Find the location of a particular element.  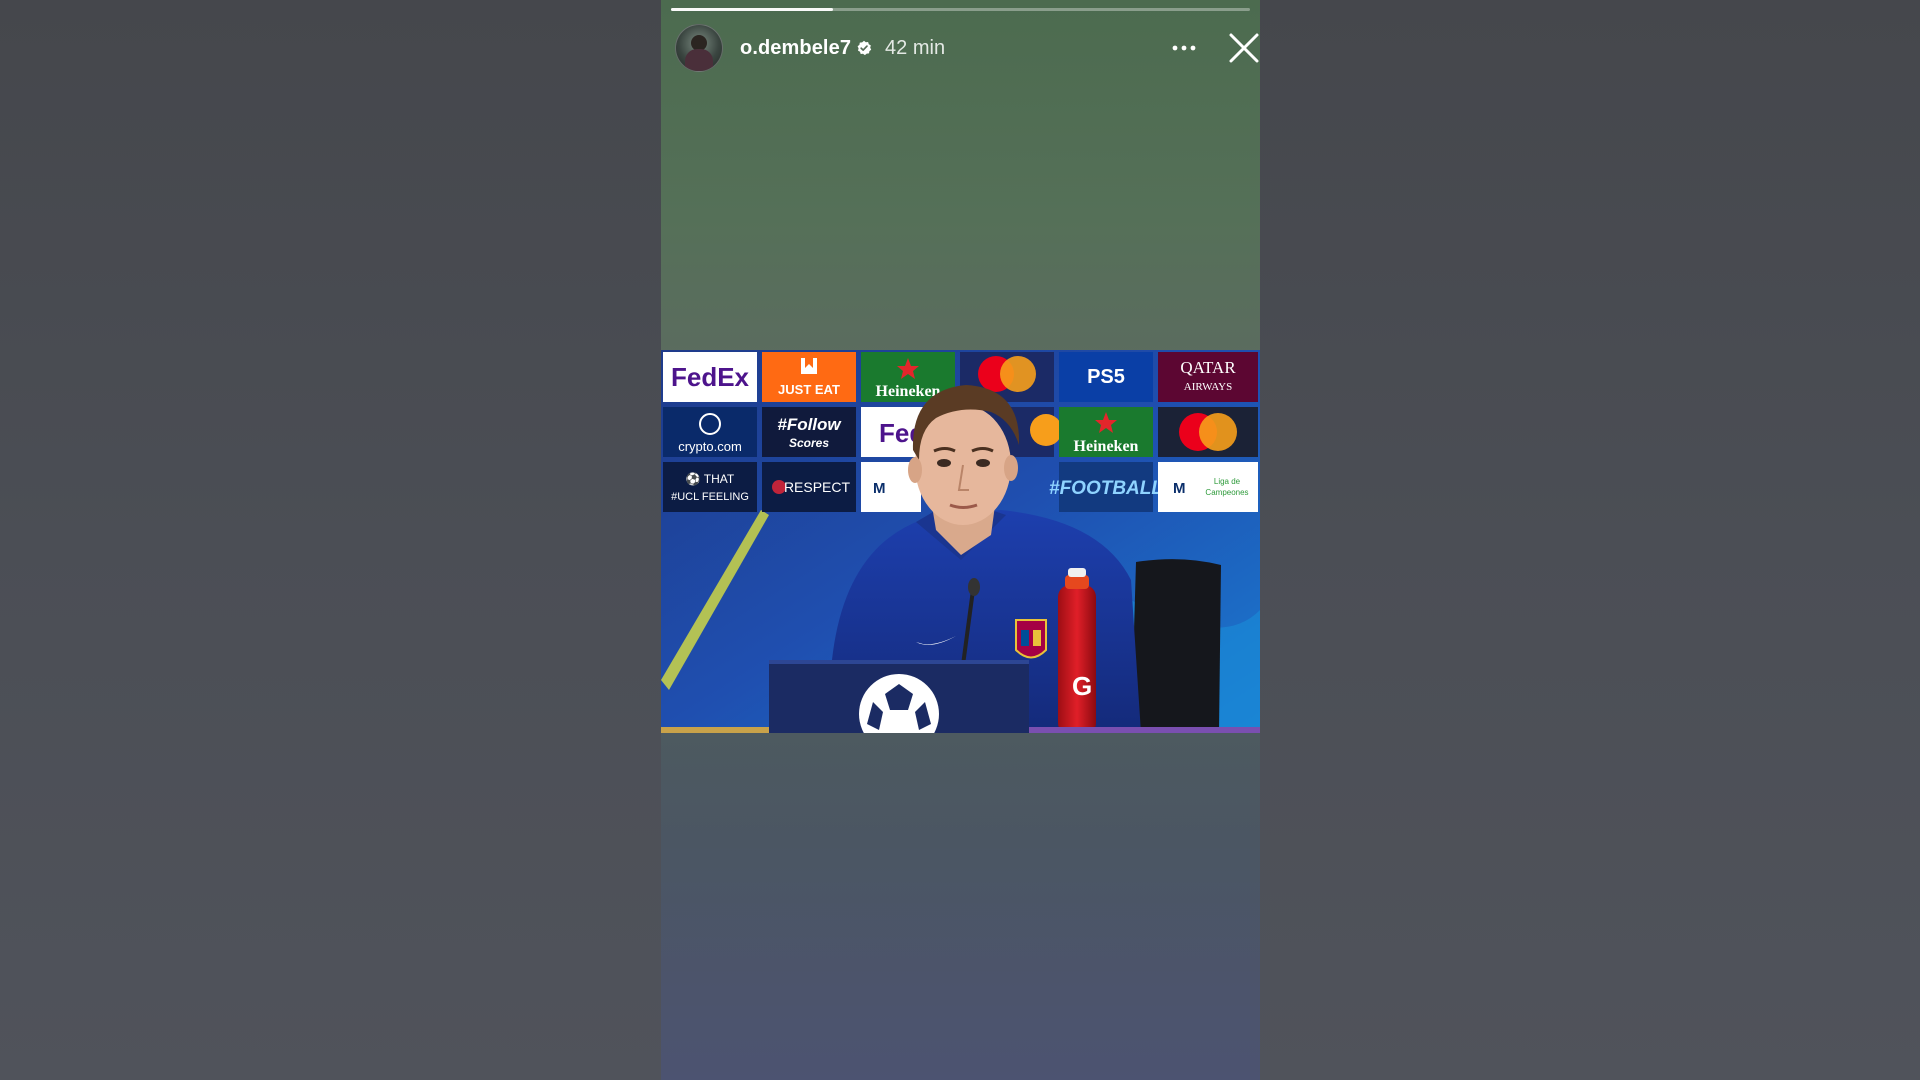

svg-text: #FOOTBALL is located at coordinates (1106, 488).